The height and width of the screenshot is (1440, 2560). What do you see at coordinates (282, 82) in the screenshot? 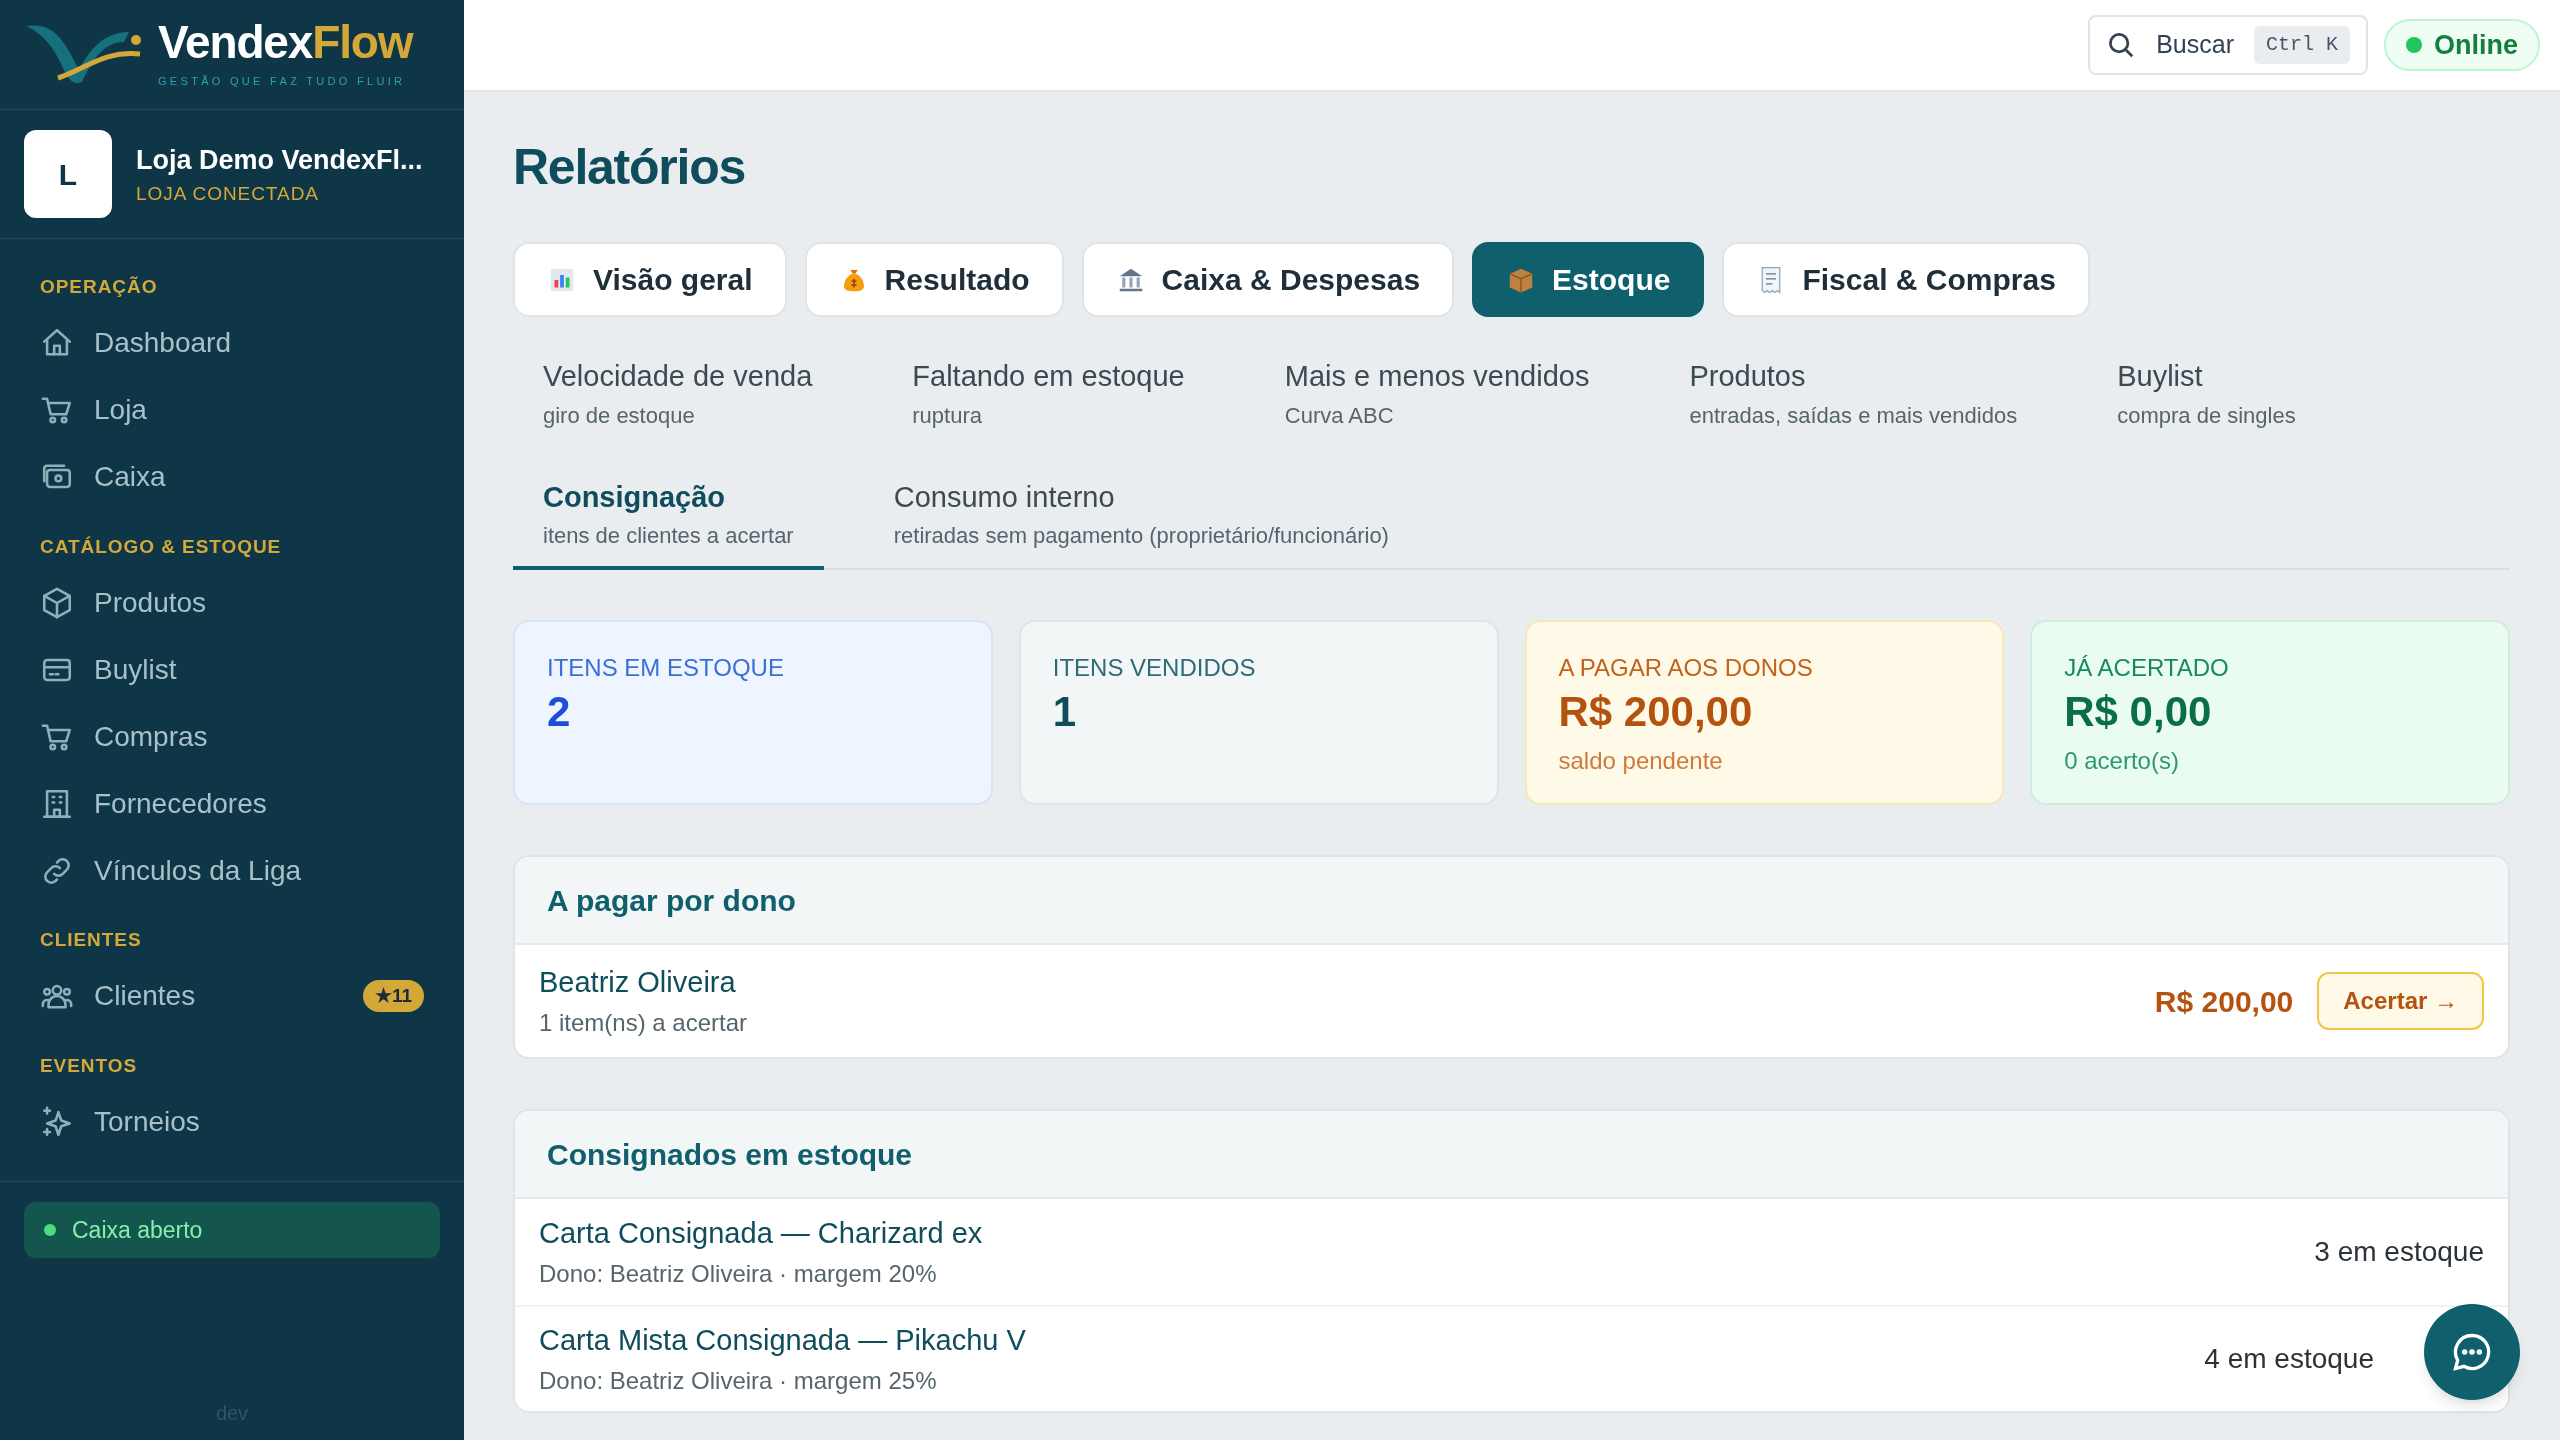
I see `brand-tagline: GESTÃO QUE FAZ TUDO FLUIR` at bounding box center [282, 82].